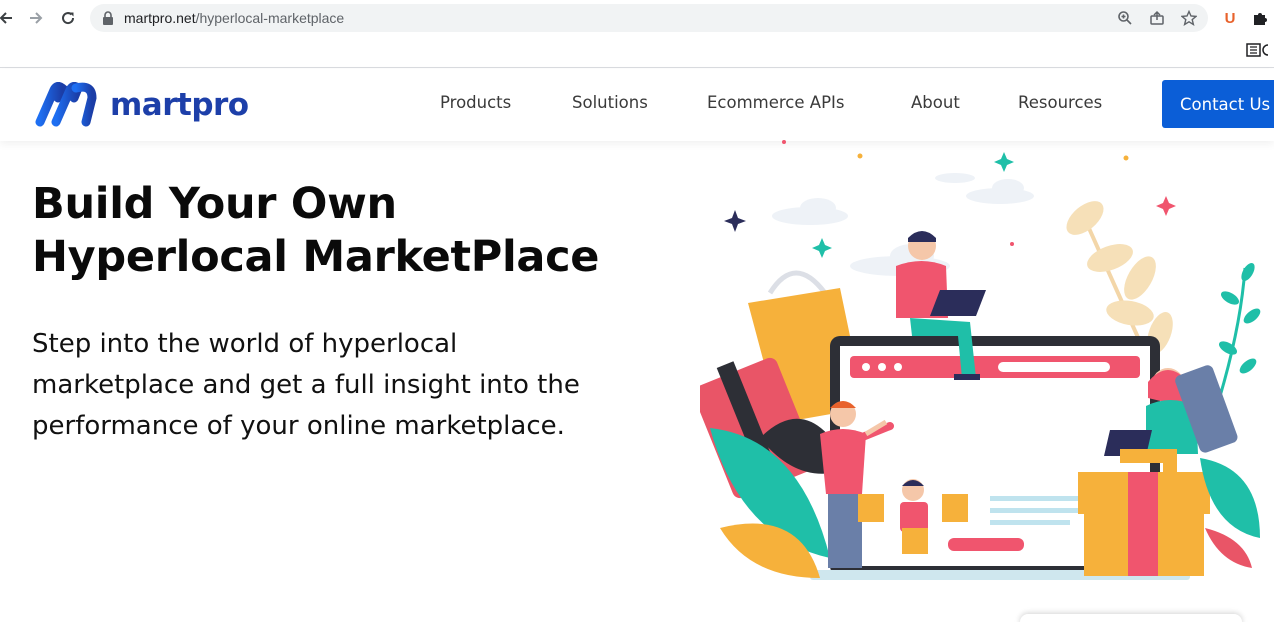  I want to click on hero-subtitle-line: performance of your online marketplace., so click(298, 426).